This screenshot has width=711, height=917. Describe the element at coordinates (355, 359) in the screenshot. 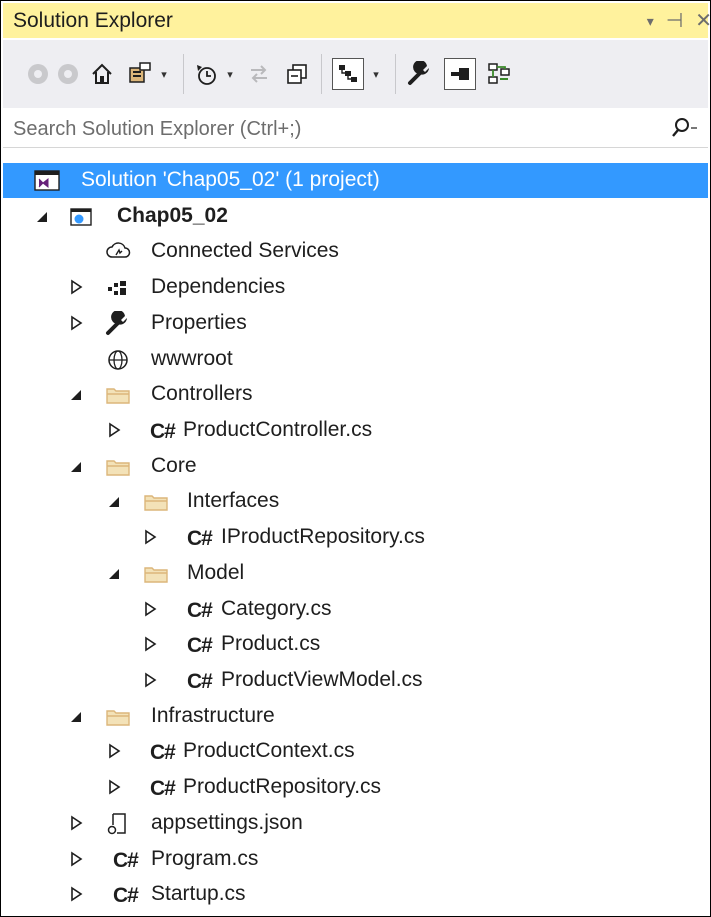

I see `tree-item-wwwroot: wwwroot` at that location.